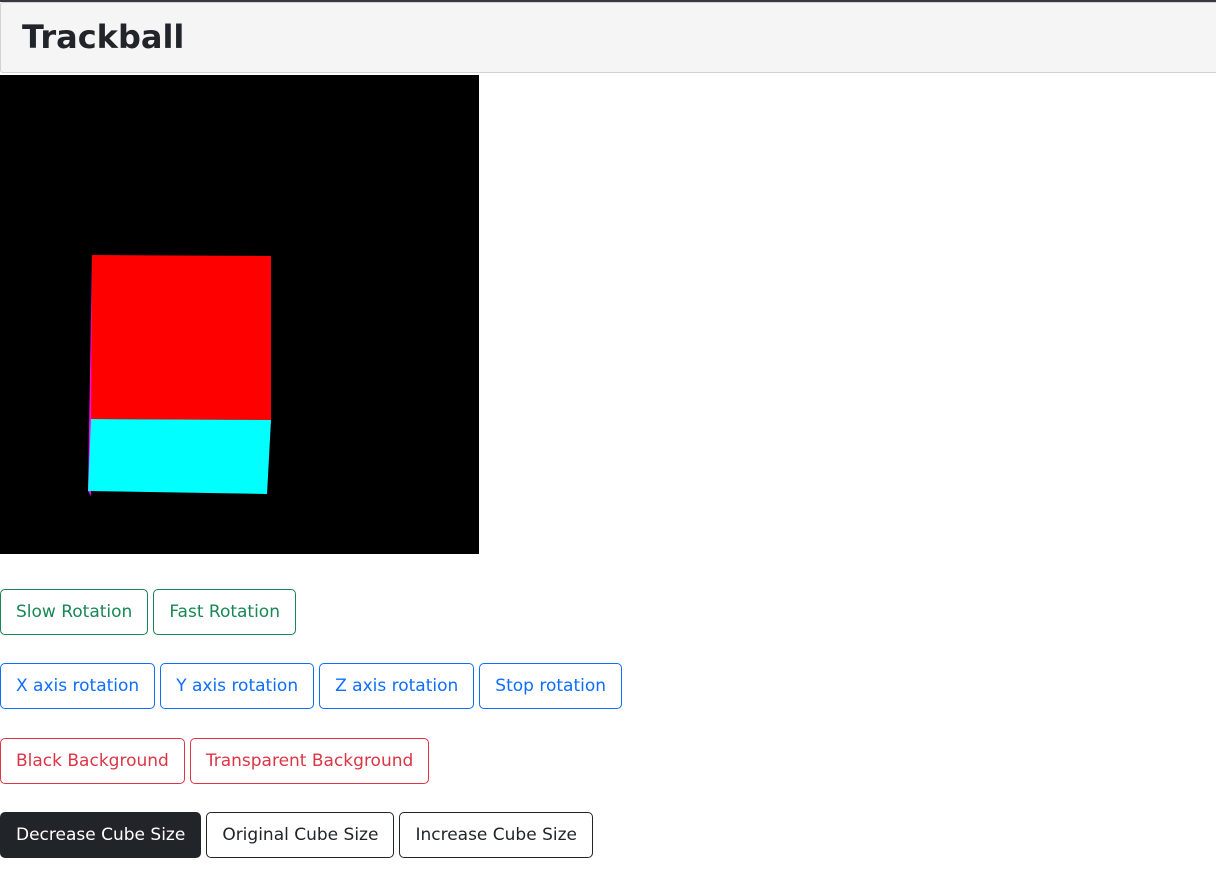 The height and width of the screenshot is (885, 1216). What do you see at coordinates (103, 37) in the screenshot?
I see `page-title: Trackball` at bounding box center [103, 37].